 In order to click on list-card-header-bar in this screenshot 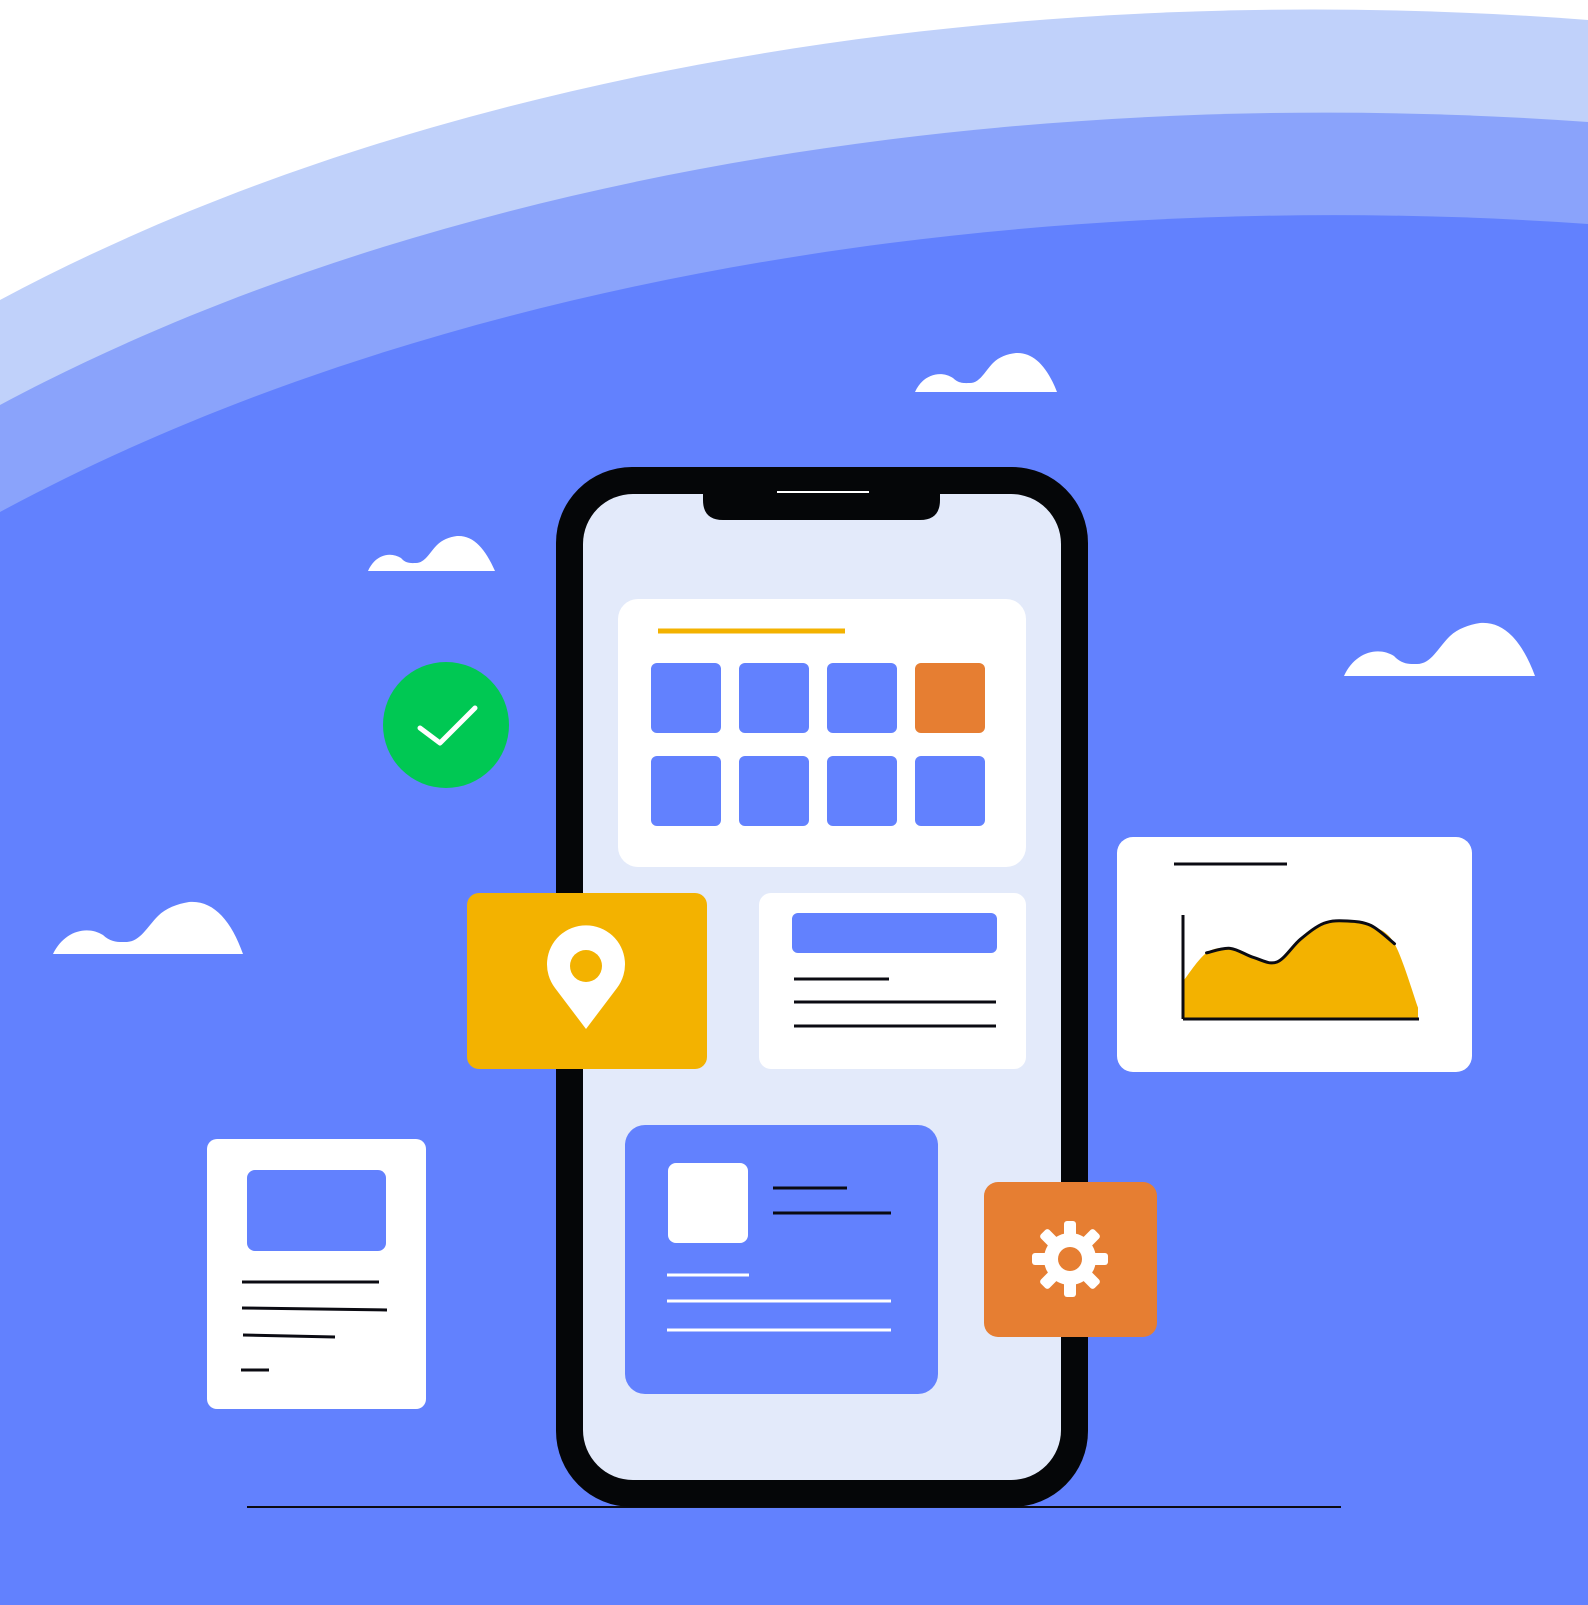, I will do `click(894, 933)`.